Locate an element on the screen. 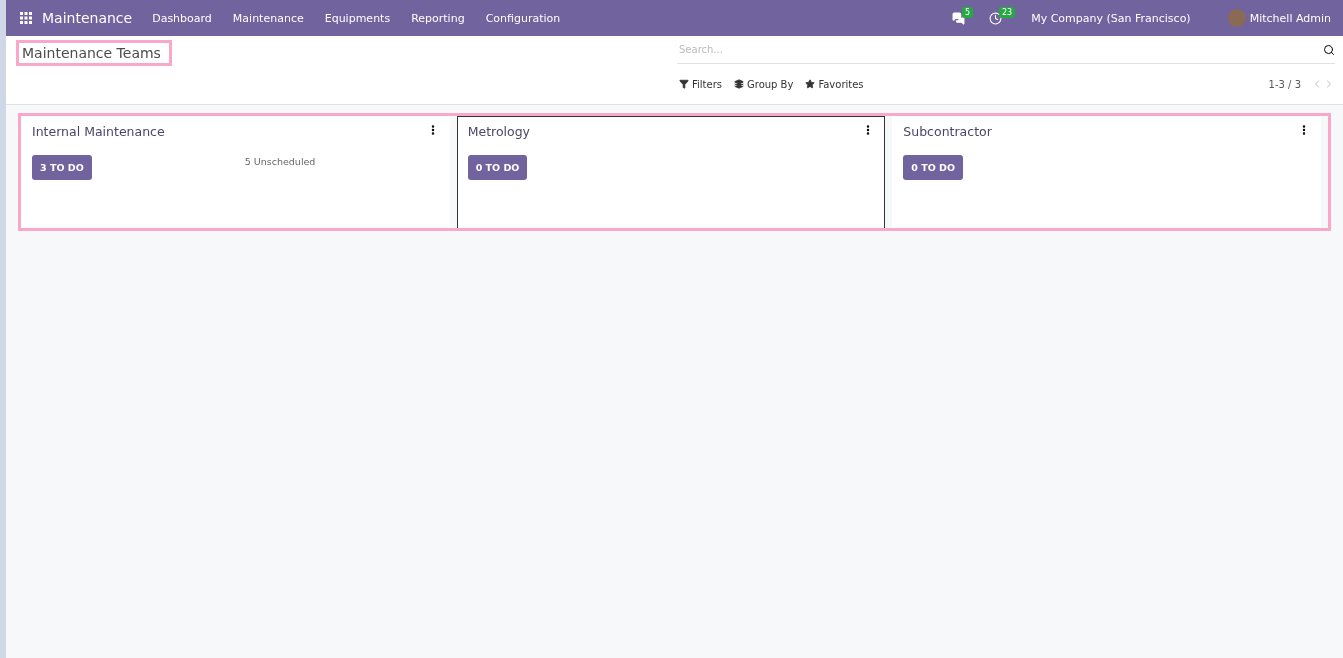  user-name: Mitchell Admin is located at coordinates (1290, 18).